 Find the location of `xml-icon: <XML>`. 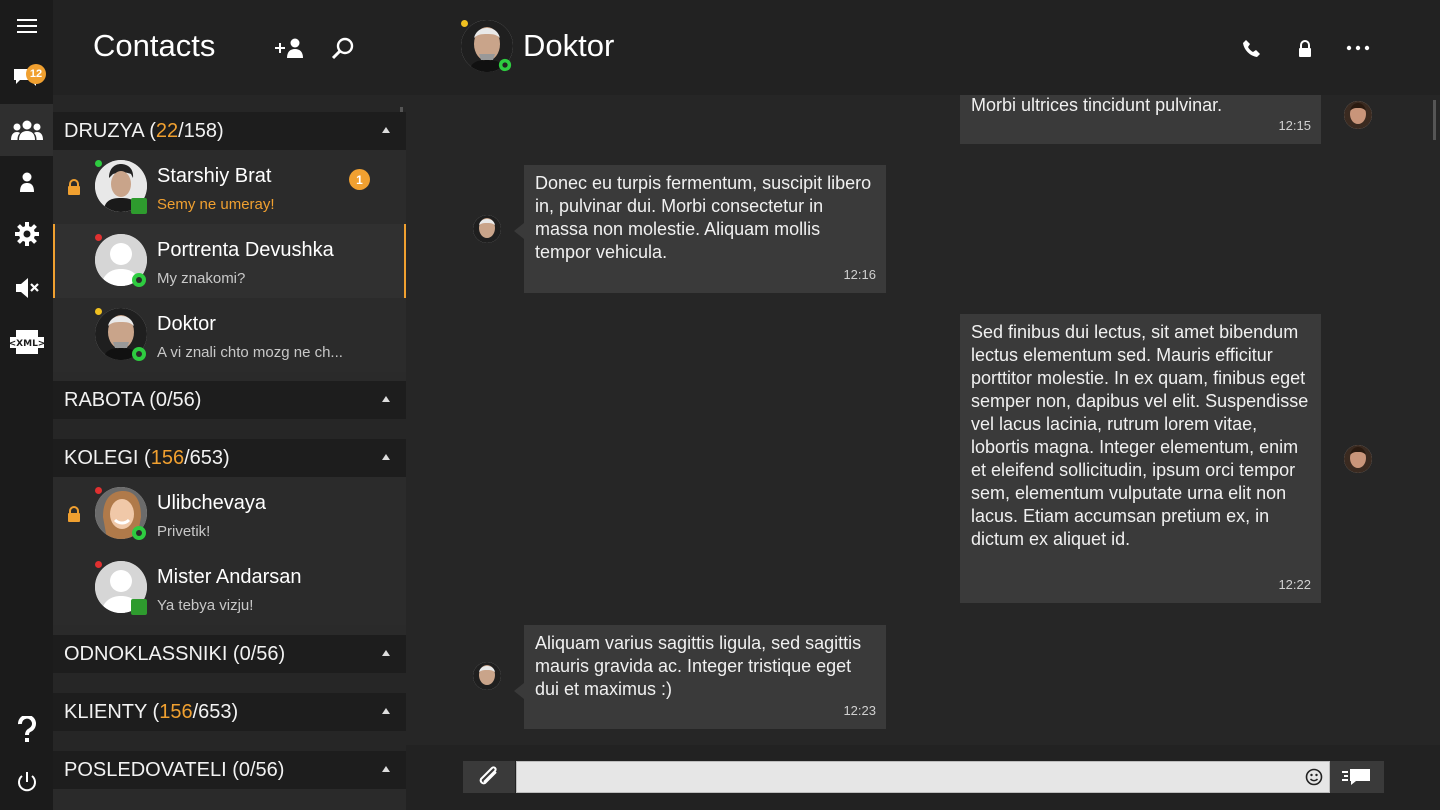

xml-icon: <XML> is located at coordinates (26, 342).